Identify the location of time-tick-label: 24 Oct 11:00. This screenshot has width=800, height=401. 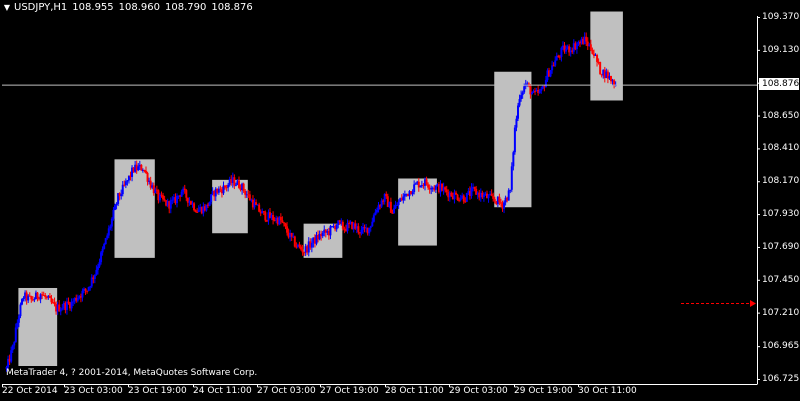
(222, 391).